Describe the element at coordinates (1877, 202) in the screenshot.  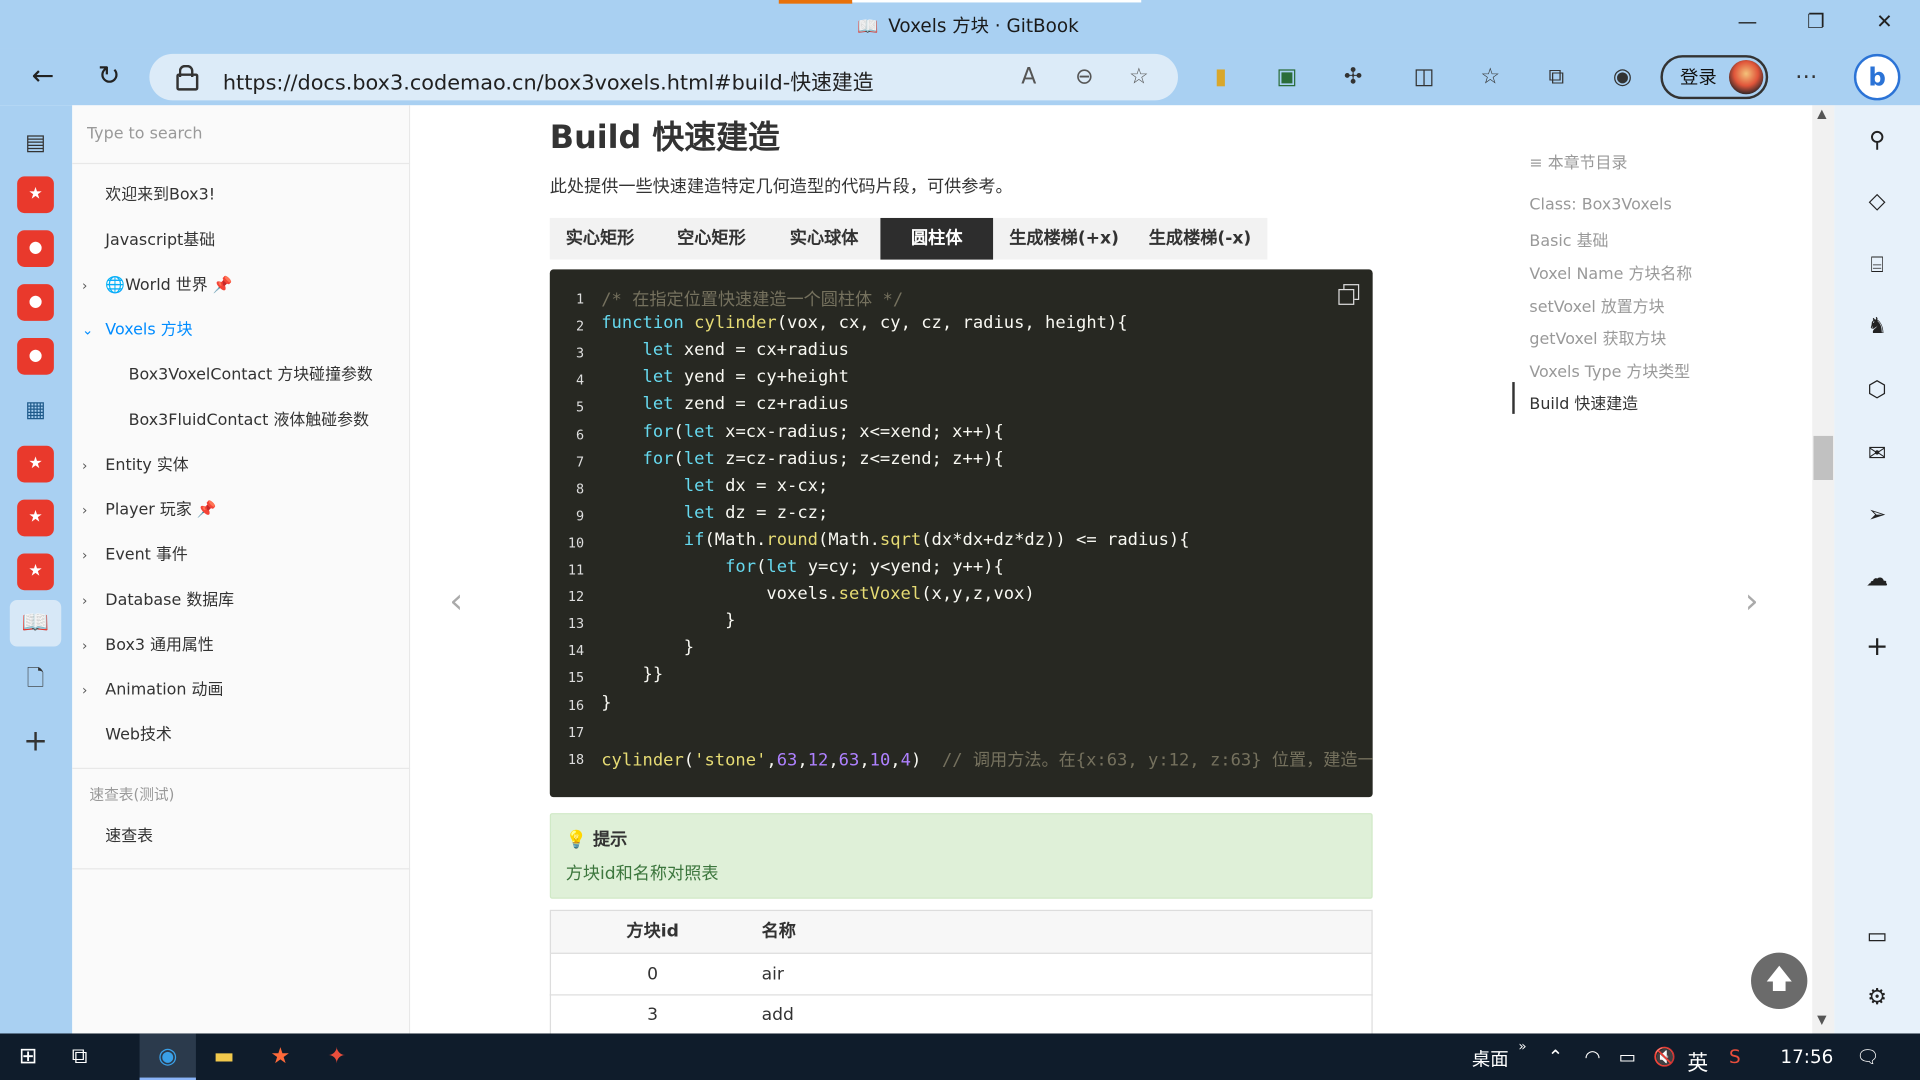
I see `tag-icon: ◇` at that location.